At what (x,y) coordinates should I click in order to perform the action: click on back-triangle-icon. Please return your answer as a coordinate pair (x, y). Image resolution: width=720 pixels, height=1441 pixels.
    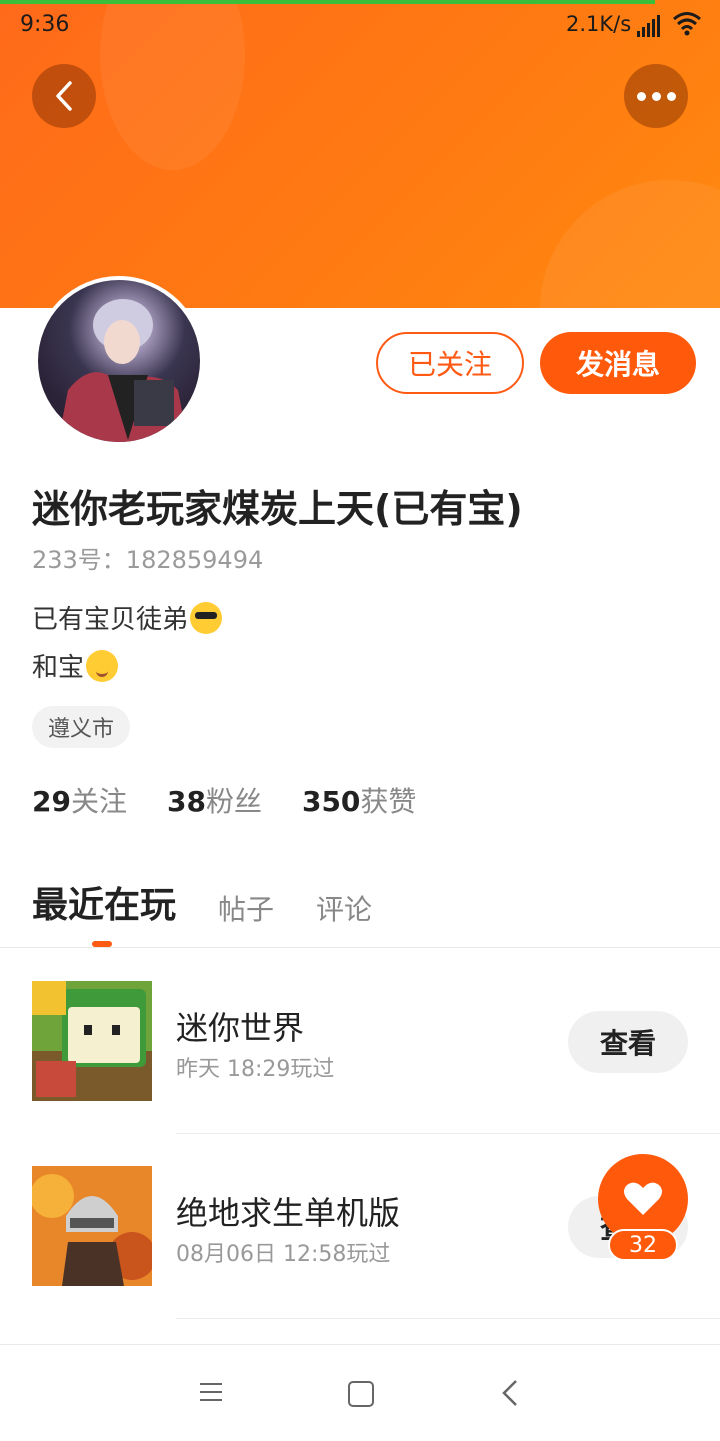
    Looking at the image, I should click on (510, 1393).